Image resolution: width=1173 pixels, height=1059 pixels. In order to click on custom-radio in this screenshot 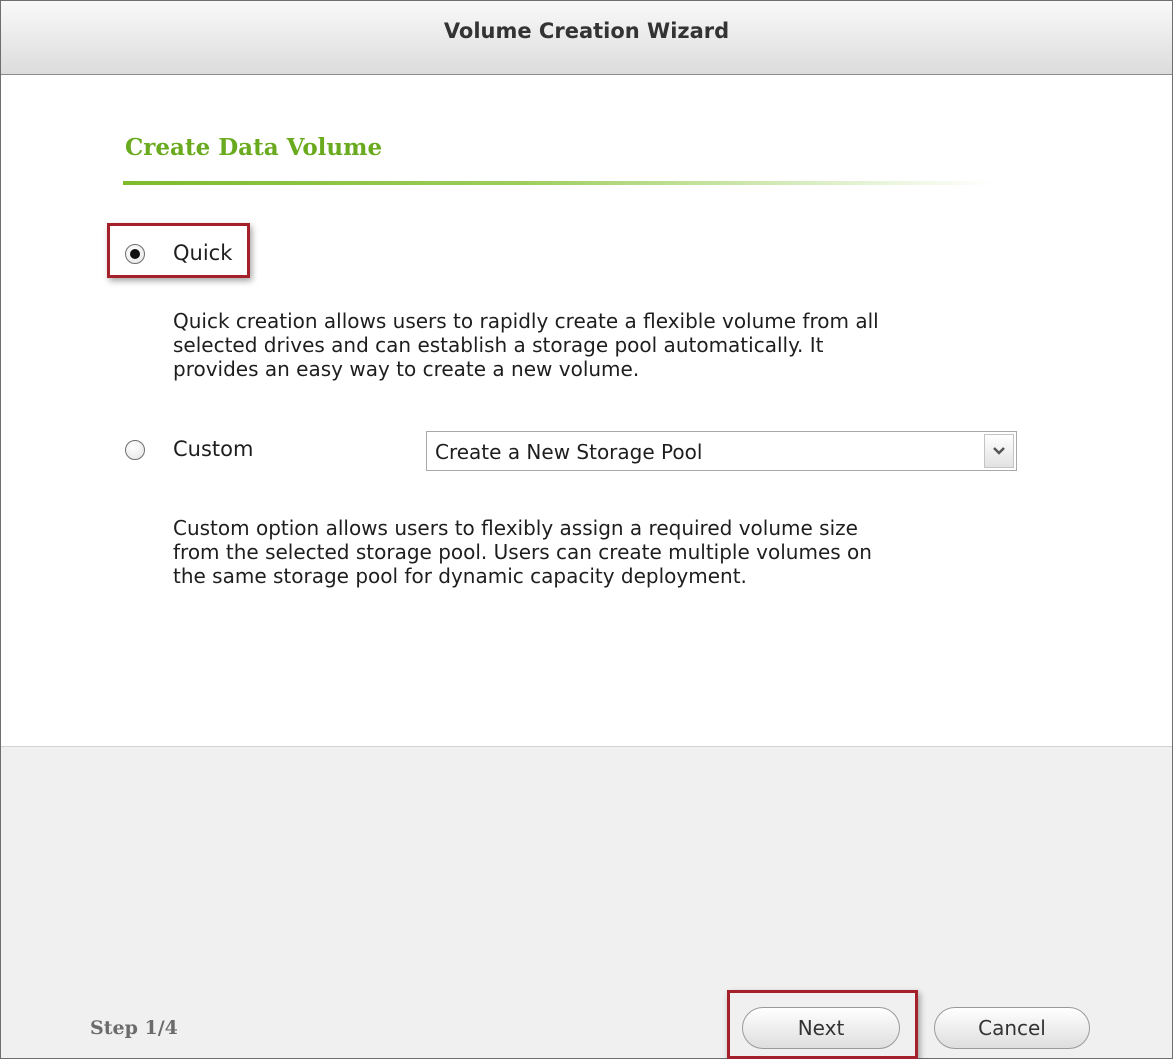, I will do `click(135, 450)`.